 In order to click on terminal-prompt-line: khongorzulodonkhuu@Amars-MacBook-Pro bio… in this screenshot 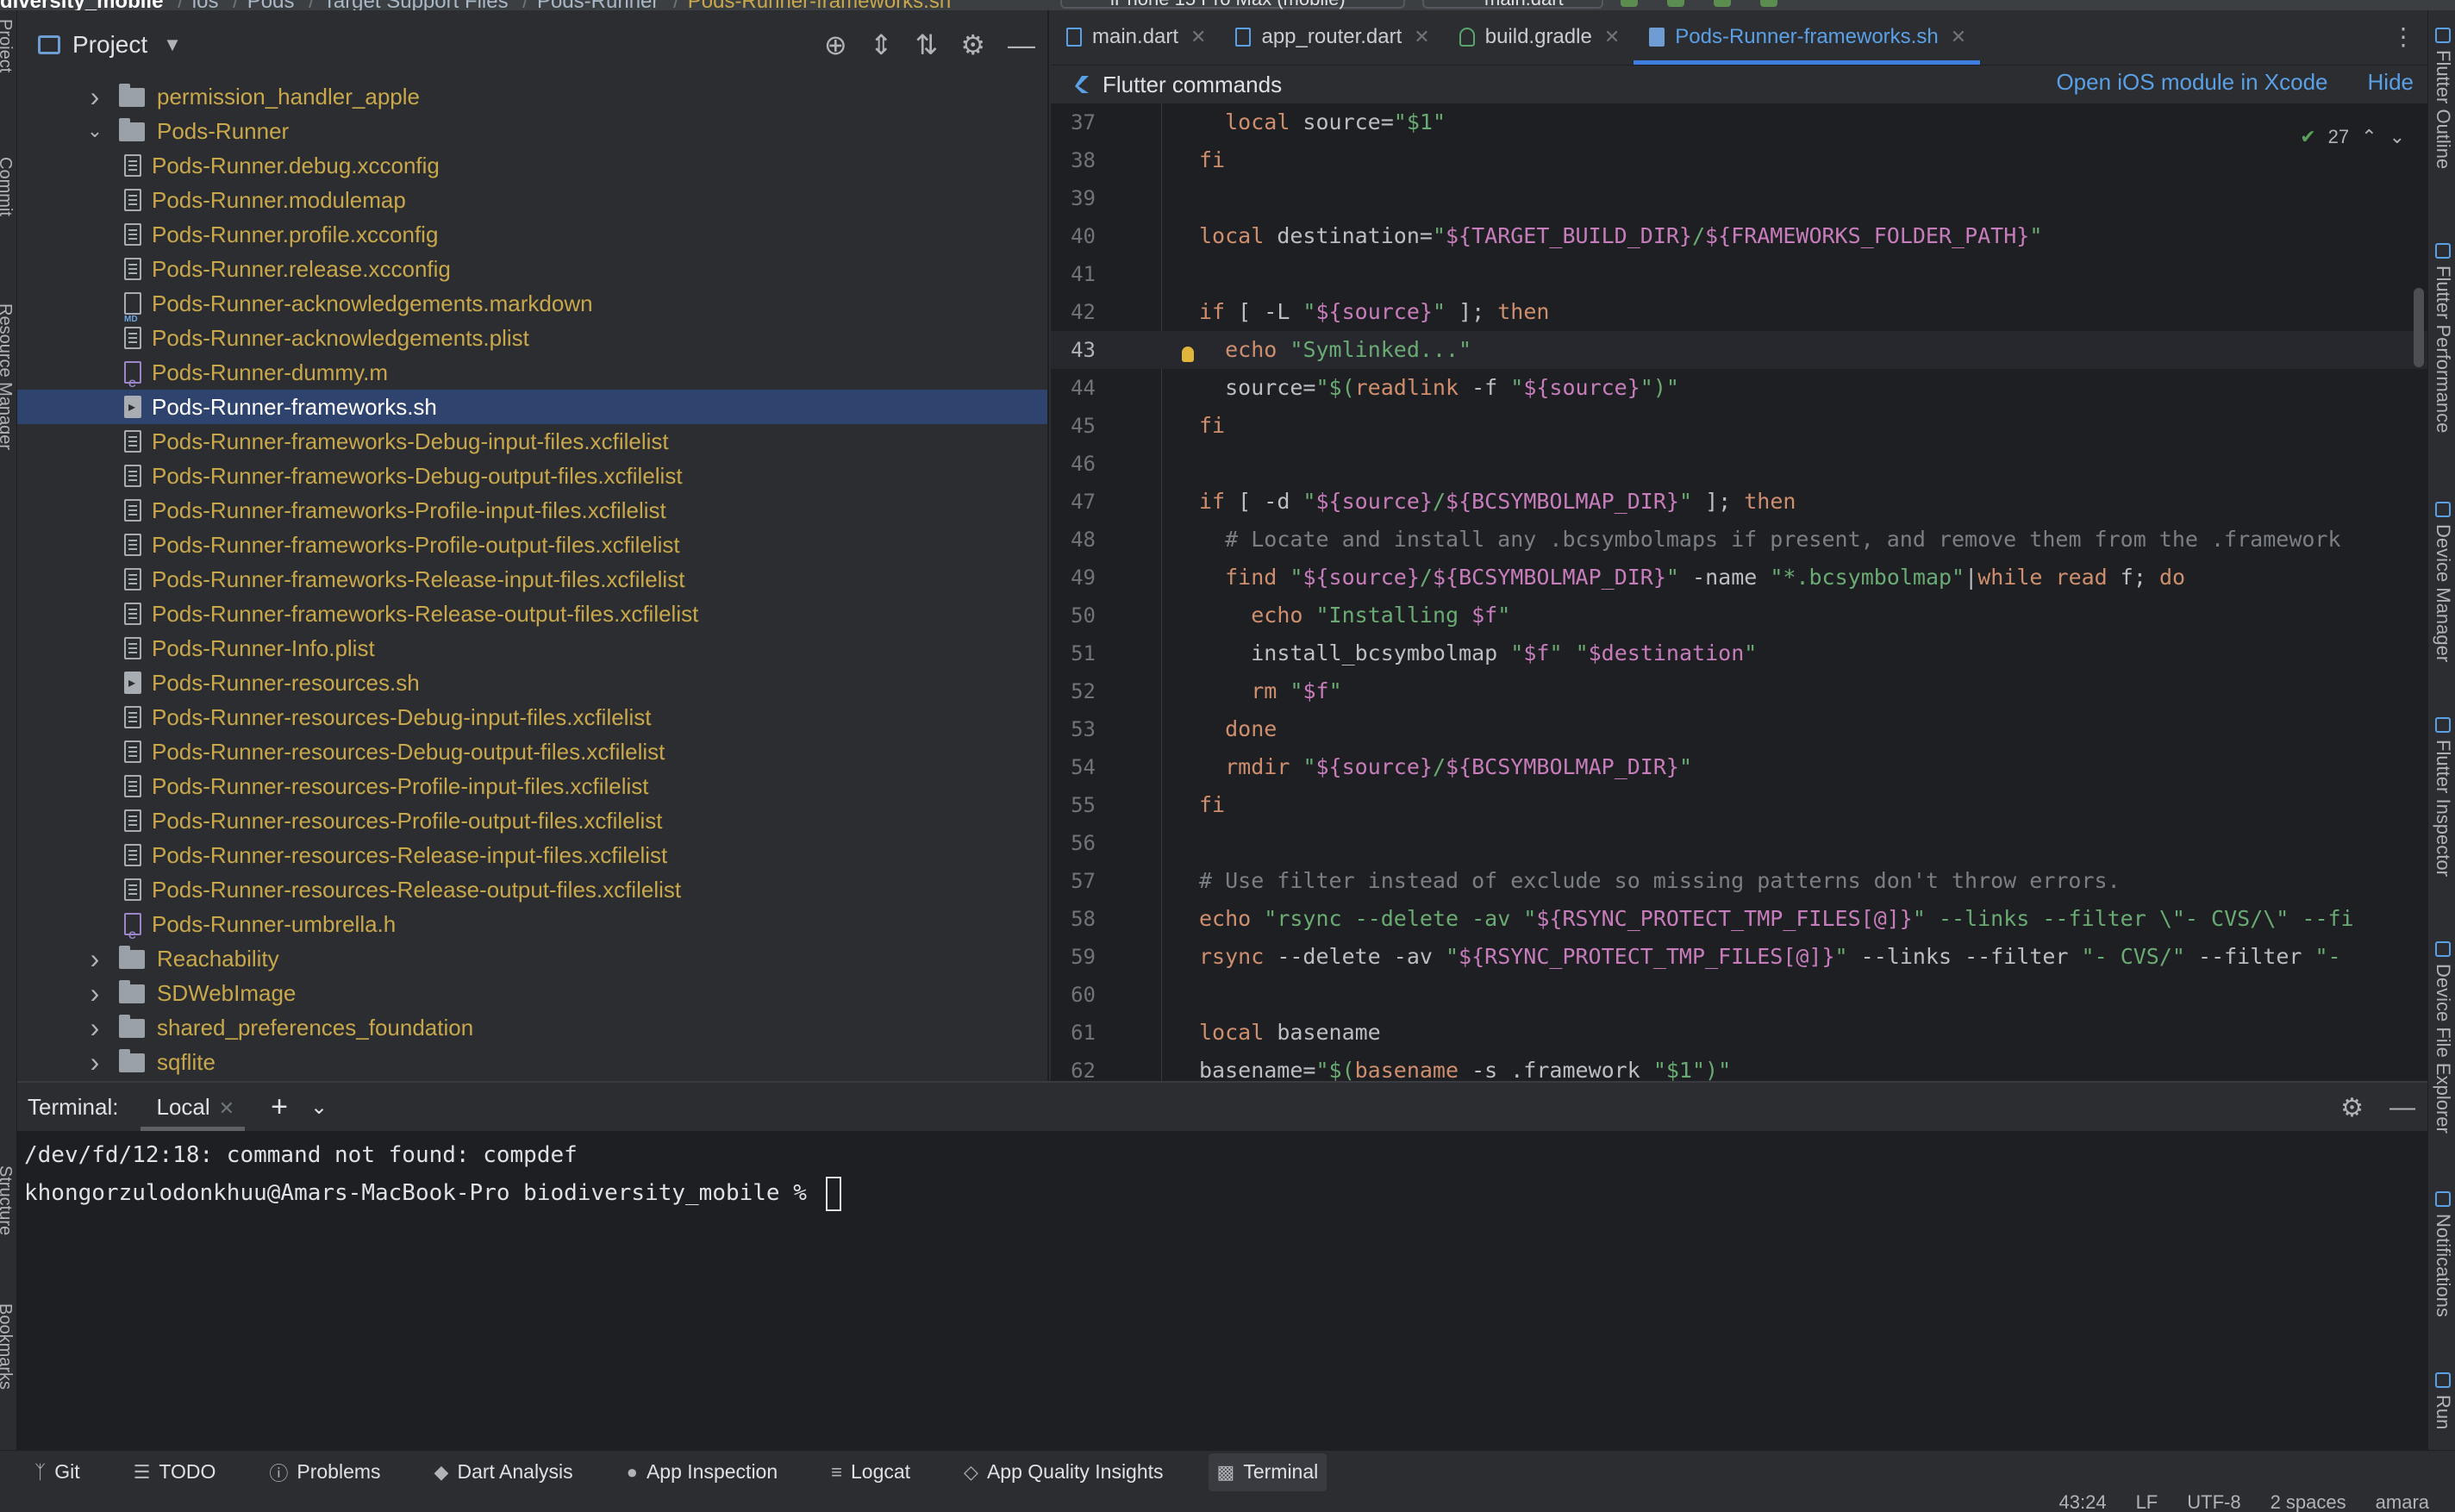, I will do `click(1222, 1193)`.